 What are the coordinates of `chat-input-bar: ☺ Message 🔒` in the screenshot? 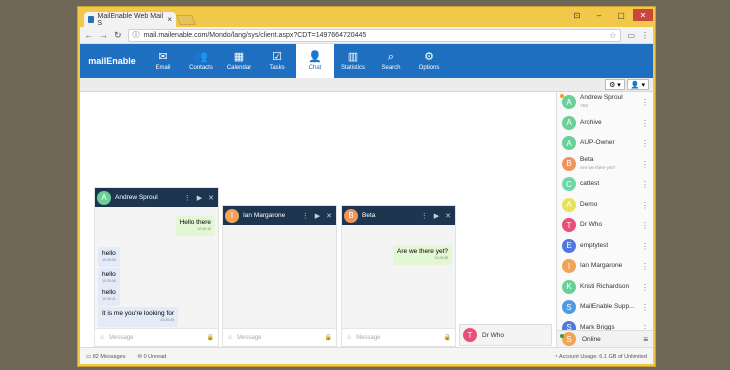 It's located at (279, 337).